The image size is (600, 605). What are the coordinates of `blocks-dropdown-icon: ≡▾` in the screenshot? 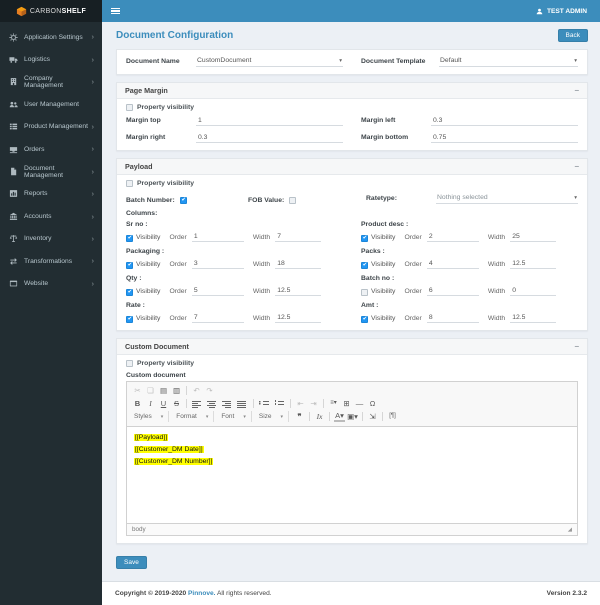 It's located at (333, 403).